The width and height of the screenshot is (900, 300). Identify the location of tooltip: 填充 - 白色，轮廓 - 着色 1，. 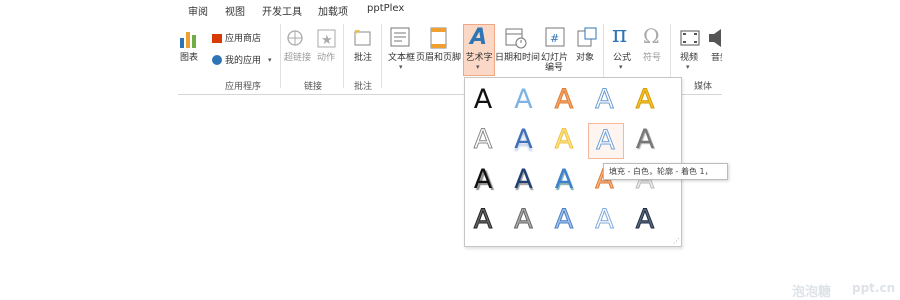
(665, 171).